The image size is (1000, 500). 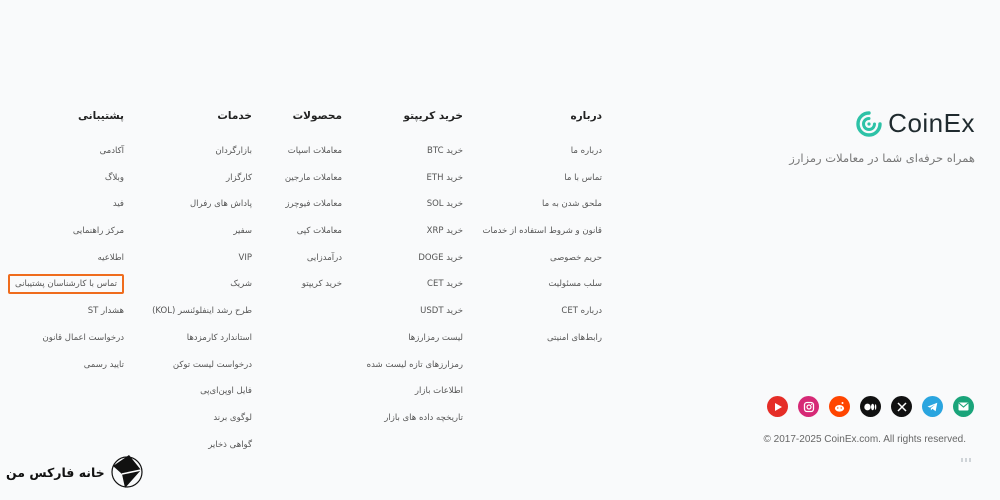 I want to click on coinex-logo-icon, so click(x=869, y=123).